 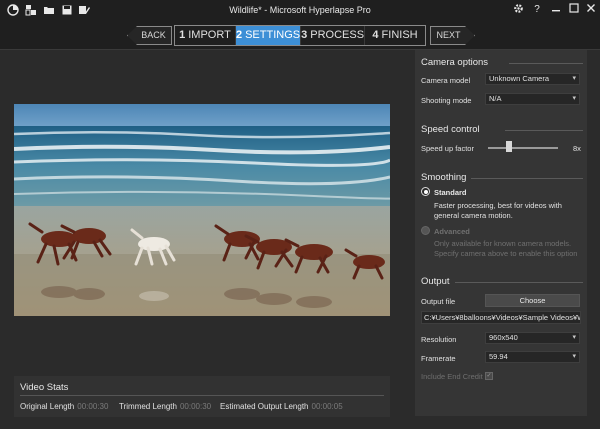 I want to click on shooting-mode-label: Shooting mode, so click(x=446, y=100).